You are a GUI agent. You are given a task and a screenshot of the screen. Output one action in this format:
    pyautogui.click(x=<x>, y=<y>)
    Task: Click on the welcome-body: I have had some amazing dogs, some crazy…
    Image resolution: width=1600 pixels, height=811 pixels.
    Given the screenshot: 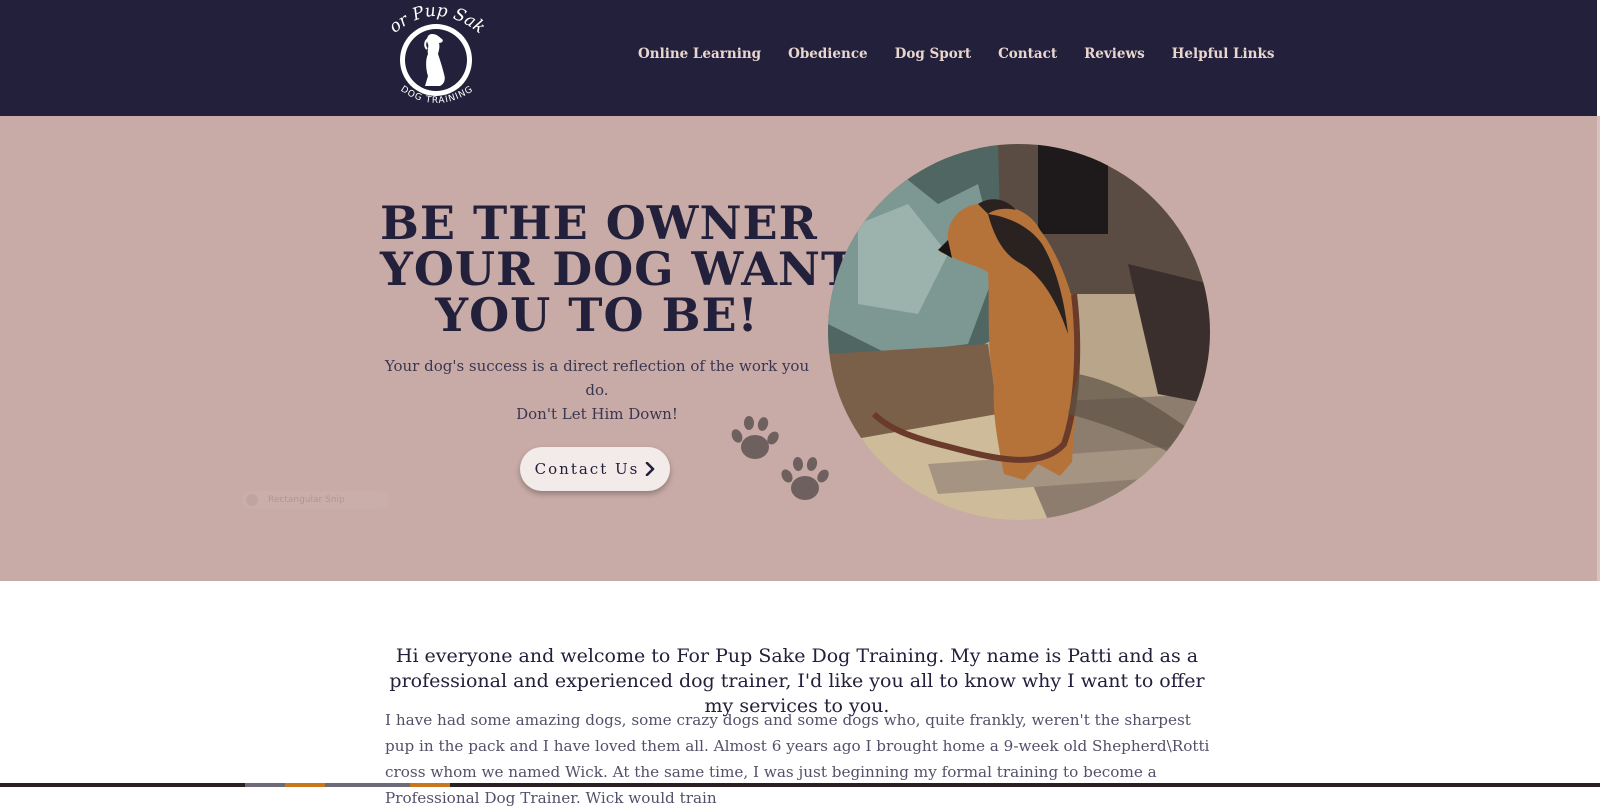 What is the action you would take?
    pyautogui.click(x=797, y=759)
    